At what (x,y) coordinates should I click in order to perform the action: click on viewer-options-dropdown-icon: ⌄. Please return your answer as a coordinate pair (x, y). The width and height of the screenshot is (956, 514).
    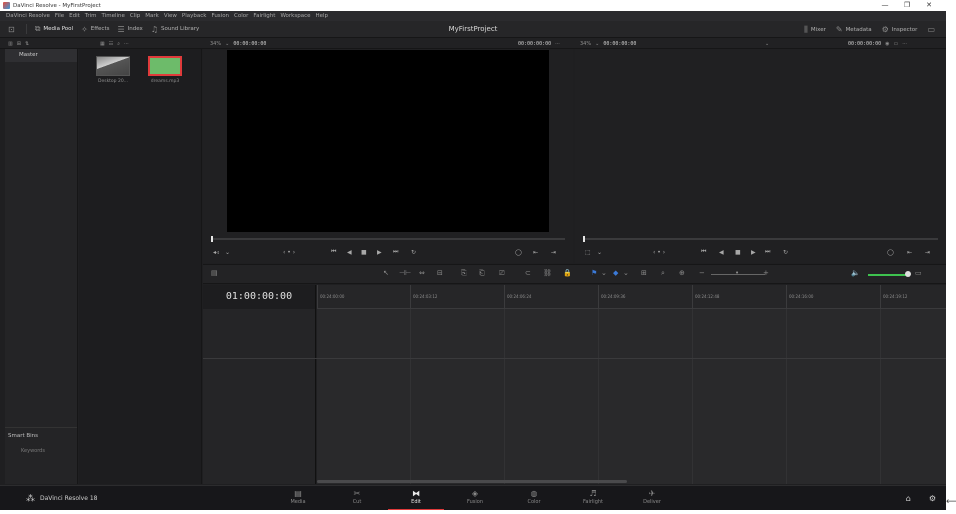
    Looking at the image, I should click on (599, 252).